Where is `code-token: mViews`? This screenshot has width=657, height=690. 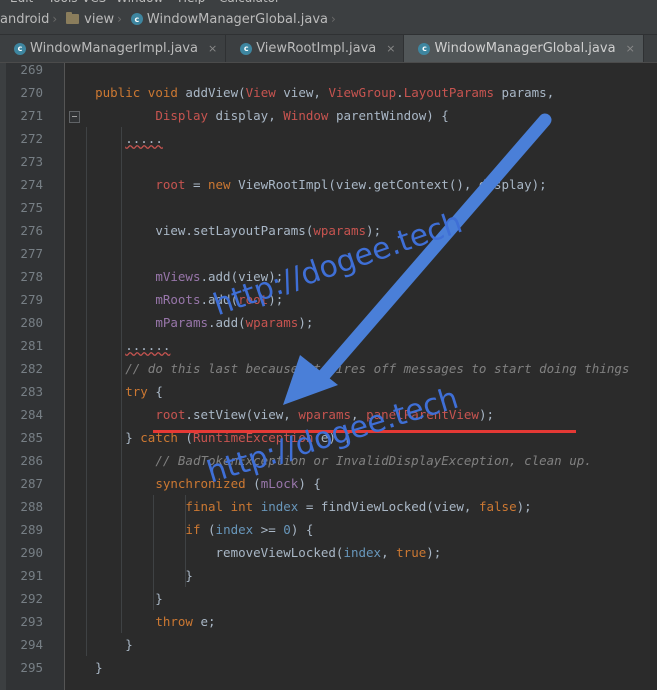
code-token: mViews is located at coordinates (178, 276).